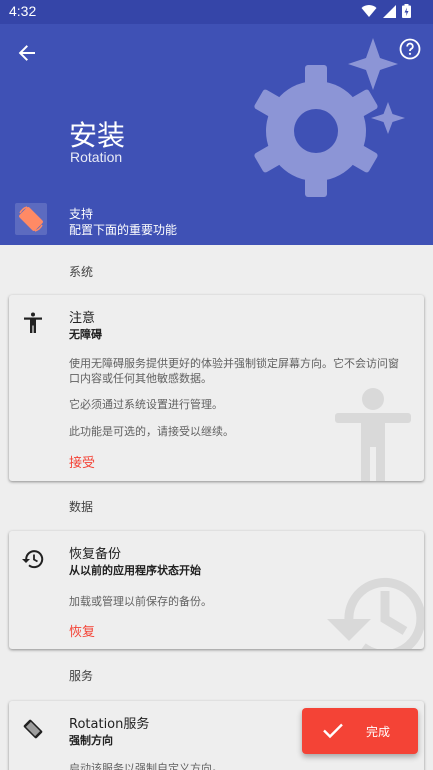  I want to click on card-subtitle: 强制方向, so click(91, 740).